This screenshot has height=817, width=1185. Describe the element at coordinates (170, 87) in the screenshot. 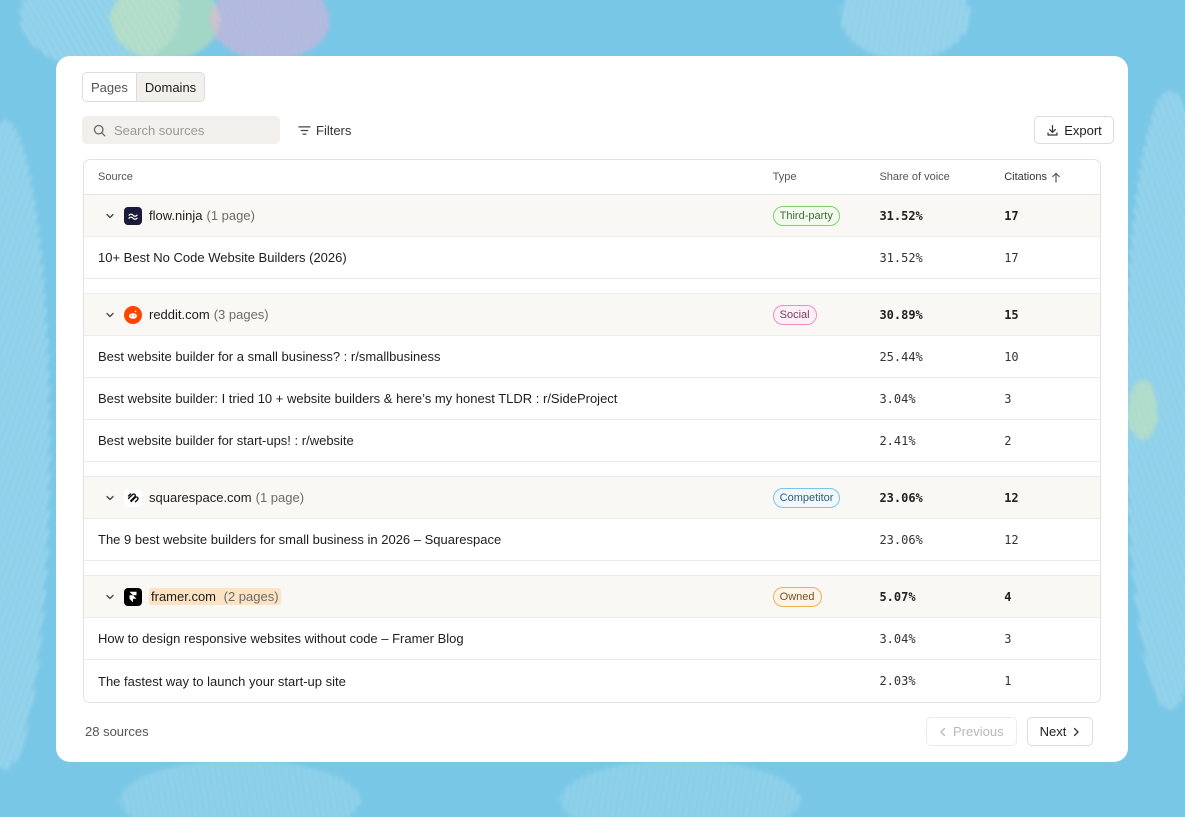

I see `tab-domains: Domains` at that location.